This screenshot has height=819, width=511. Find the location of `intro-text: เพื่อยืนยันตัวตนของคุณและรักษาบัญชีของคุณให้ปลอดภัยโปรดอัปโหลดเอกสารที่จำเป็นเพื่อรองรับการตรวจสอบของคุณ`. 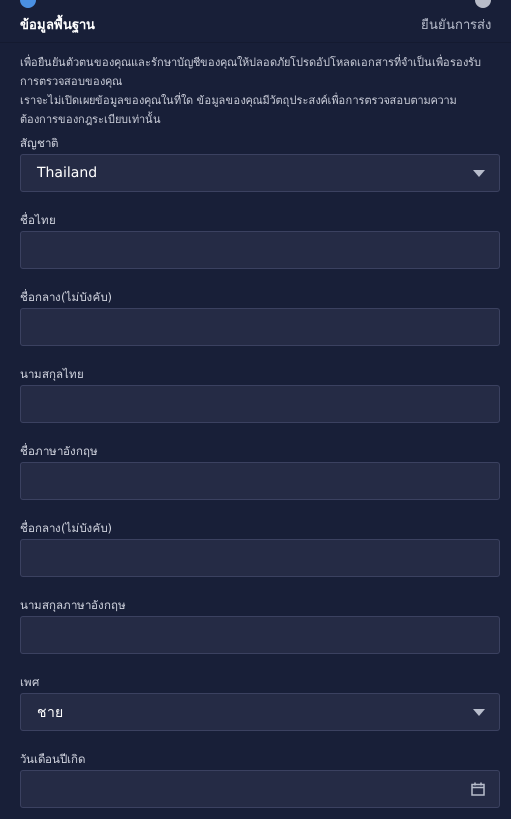

intro-text: เพื่อยืนยันตัวตนของคุณและรักษาบัญชีของคุณให้ปลอดภัยโปรดอัปโหลดเอกสารที่จำเป็นเพื่อรองรับการตรวจสอบของคุณ is located at coordinates (251, 72).